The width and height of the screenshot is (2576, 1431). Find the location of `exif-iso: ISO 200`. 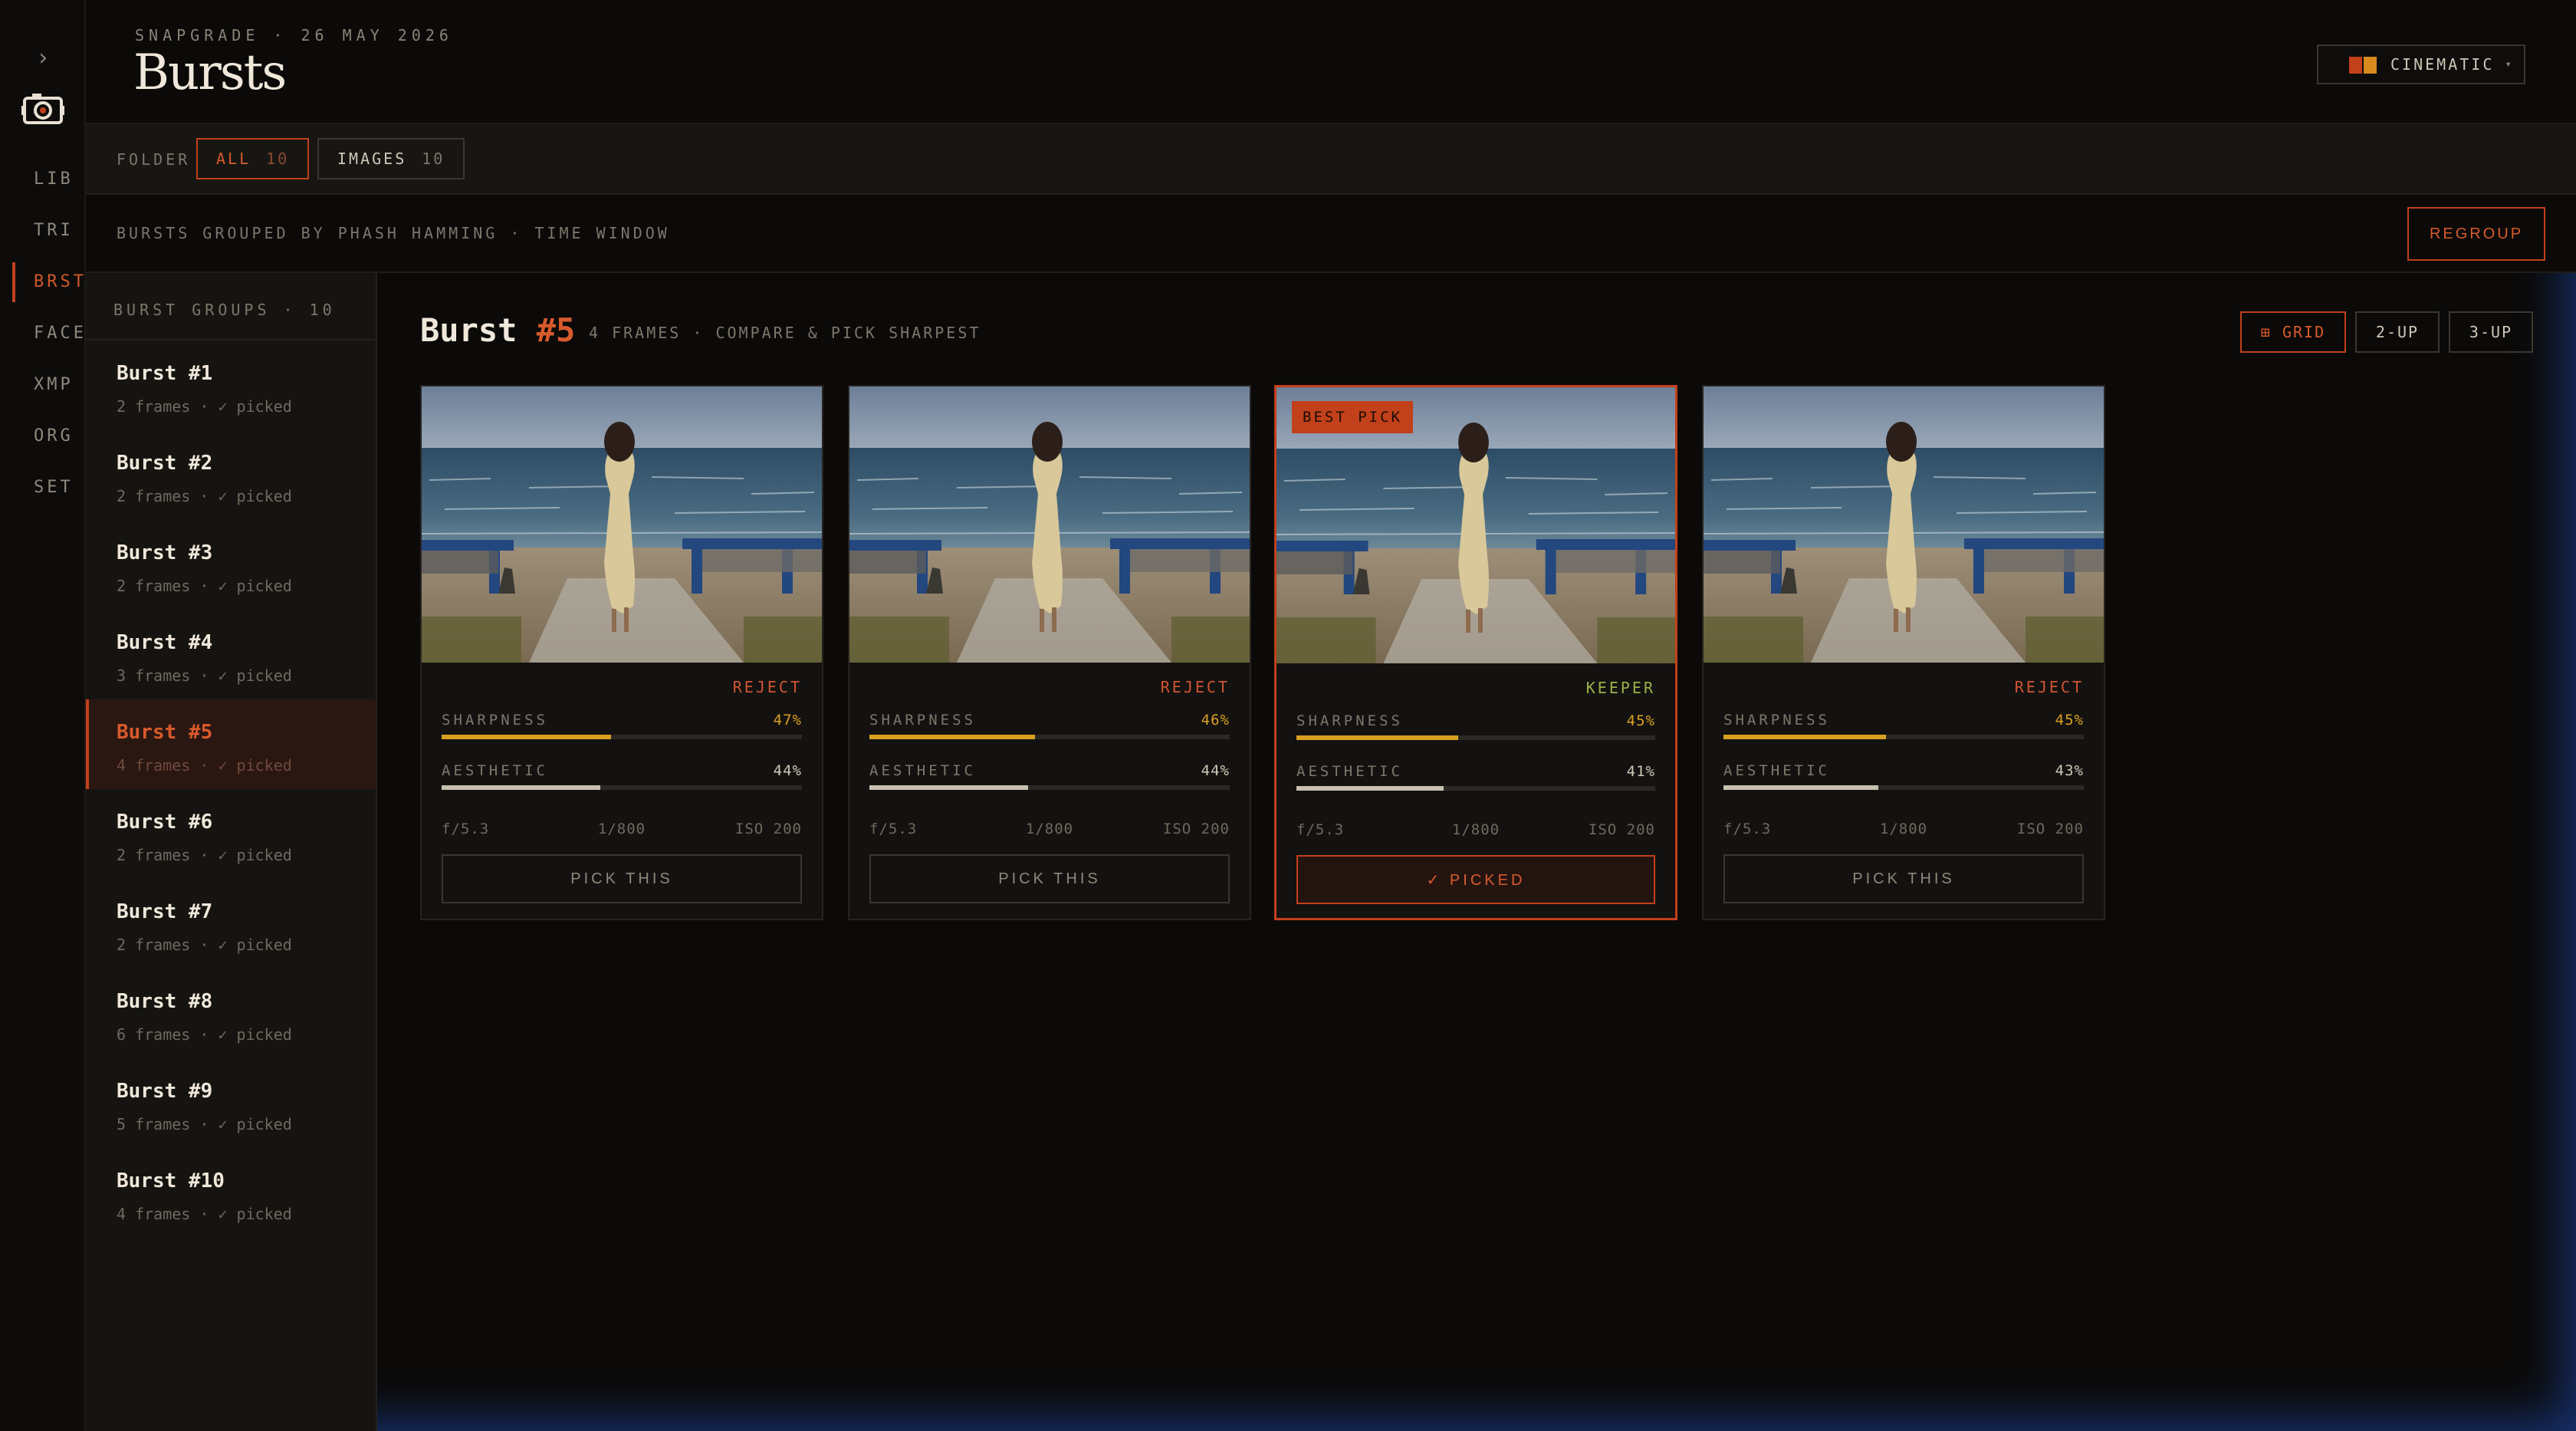

exif-iso: ISO 200 is located at coordinates (768, 829).